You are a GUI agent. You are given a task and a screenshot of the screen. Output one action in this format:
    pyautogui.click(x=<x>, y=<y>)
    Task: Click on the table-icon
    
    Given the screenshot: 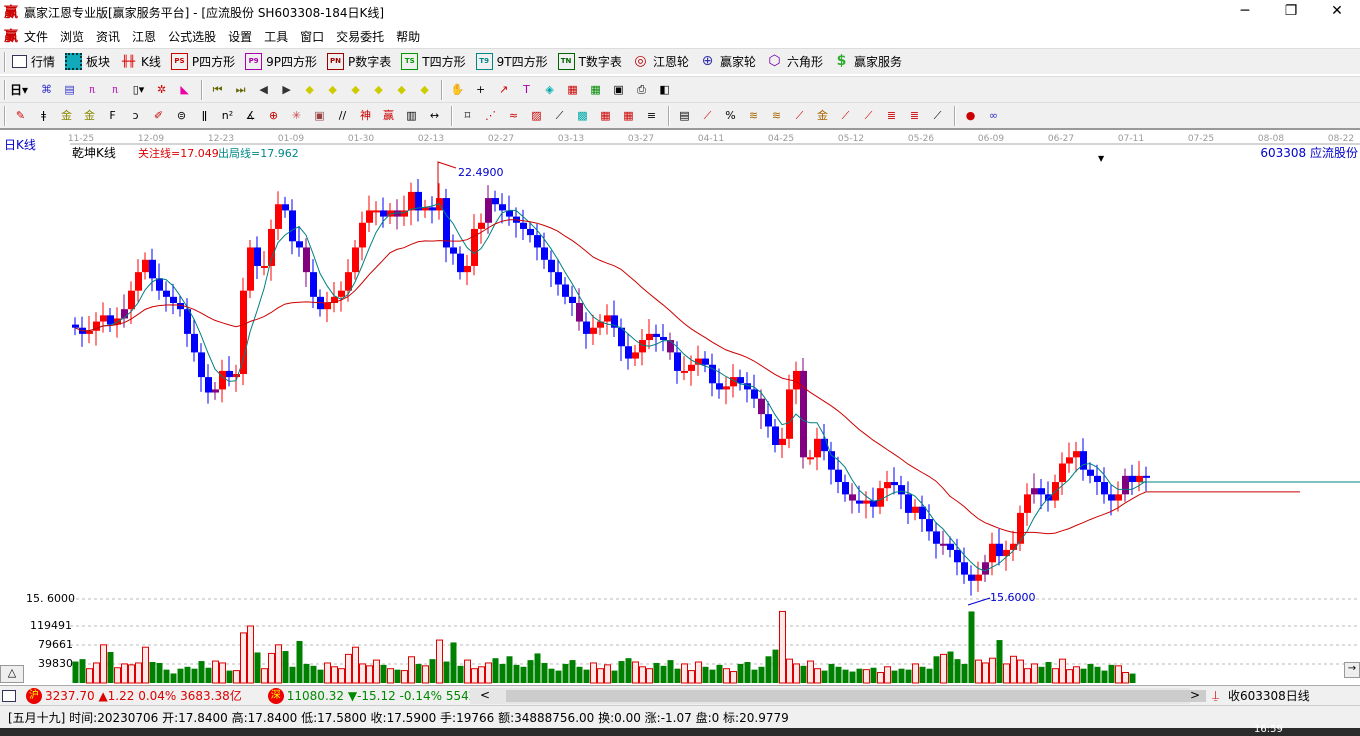 What is the action you would take?
    pyautogui.click(x=9, y=695)
    